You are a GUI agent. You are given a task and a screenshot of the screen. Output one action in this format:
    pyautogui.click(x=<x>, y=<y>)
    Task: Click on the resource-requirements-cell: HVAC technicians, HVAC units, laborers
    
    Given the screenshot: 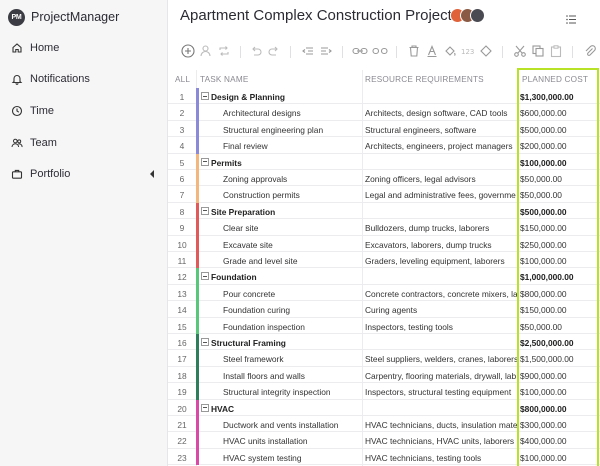 What is the action you would take?
    pyautogui.click(x=441, y=441)
    